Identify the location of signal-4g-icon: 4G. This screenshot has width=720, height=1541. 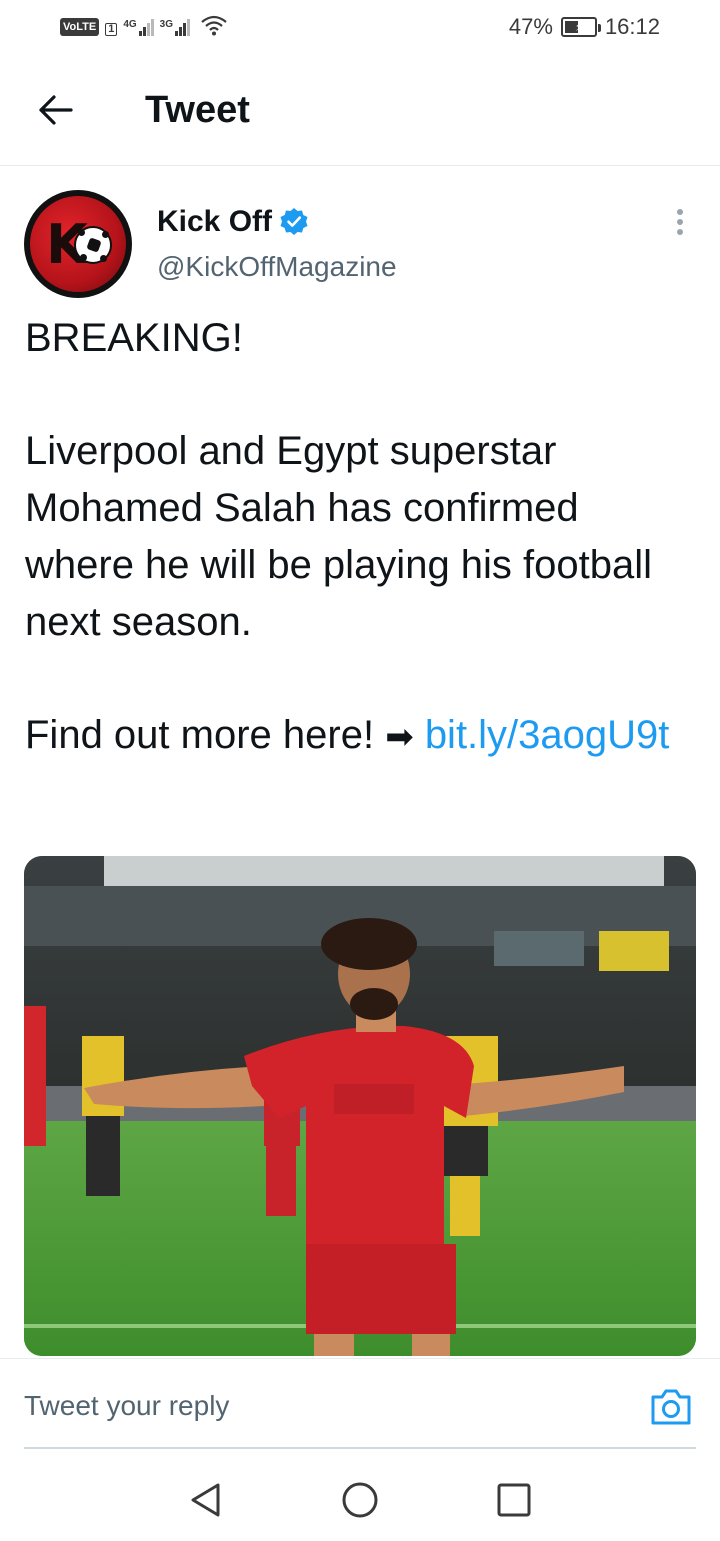
(138, 27).